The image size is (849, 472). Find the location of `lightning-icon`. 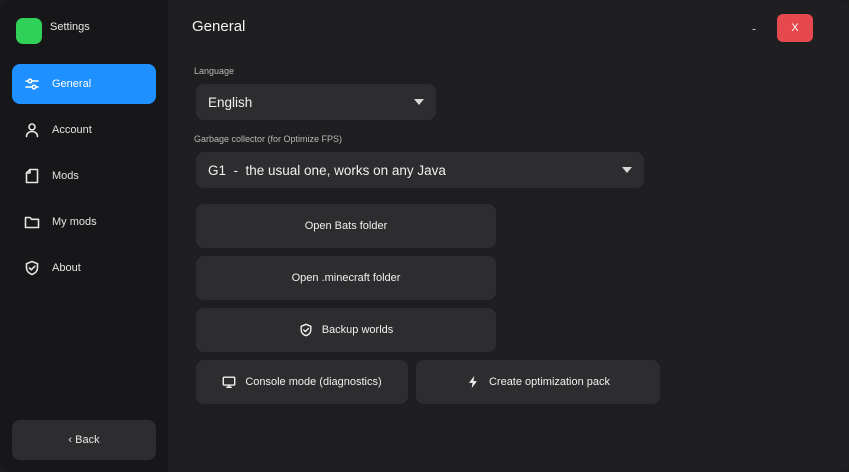

lightning-icon is located at coordinates (473, 382).